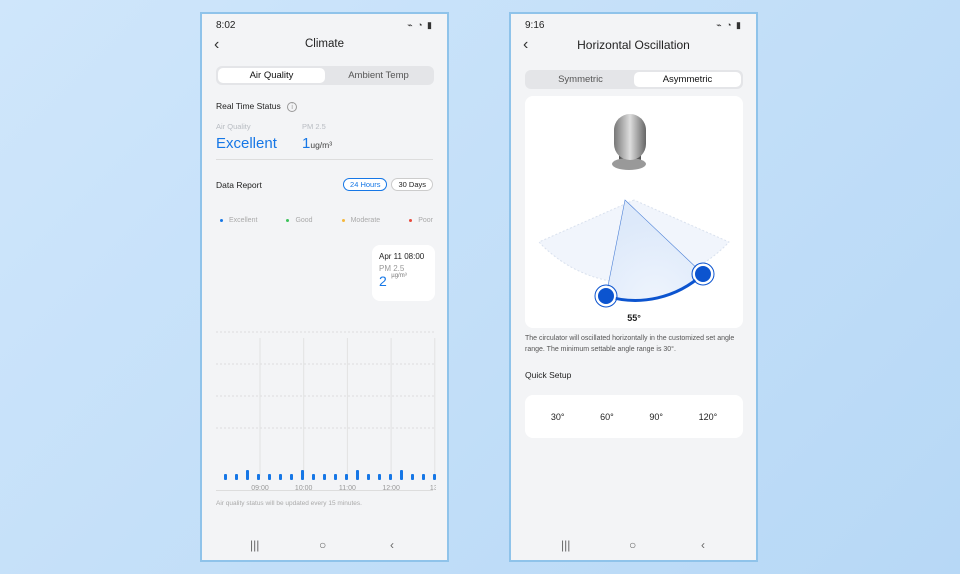  What do you see at coordinates (365, 220) in the screenshot?
I see `legend-label: Moderate` at bounding box center [365, 220].